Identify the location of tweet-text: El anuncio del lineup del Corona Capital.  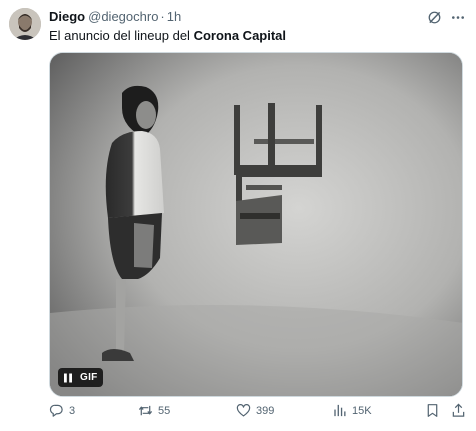
(167, 35).